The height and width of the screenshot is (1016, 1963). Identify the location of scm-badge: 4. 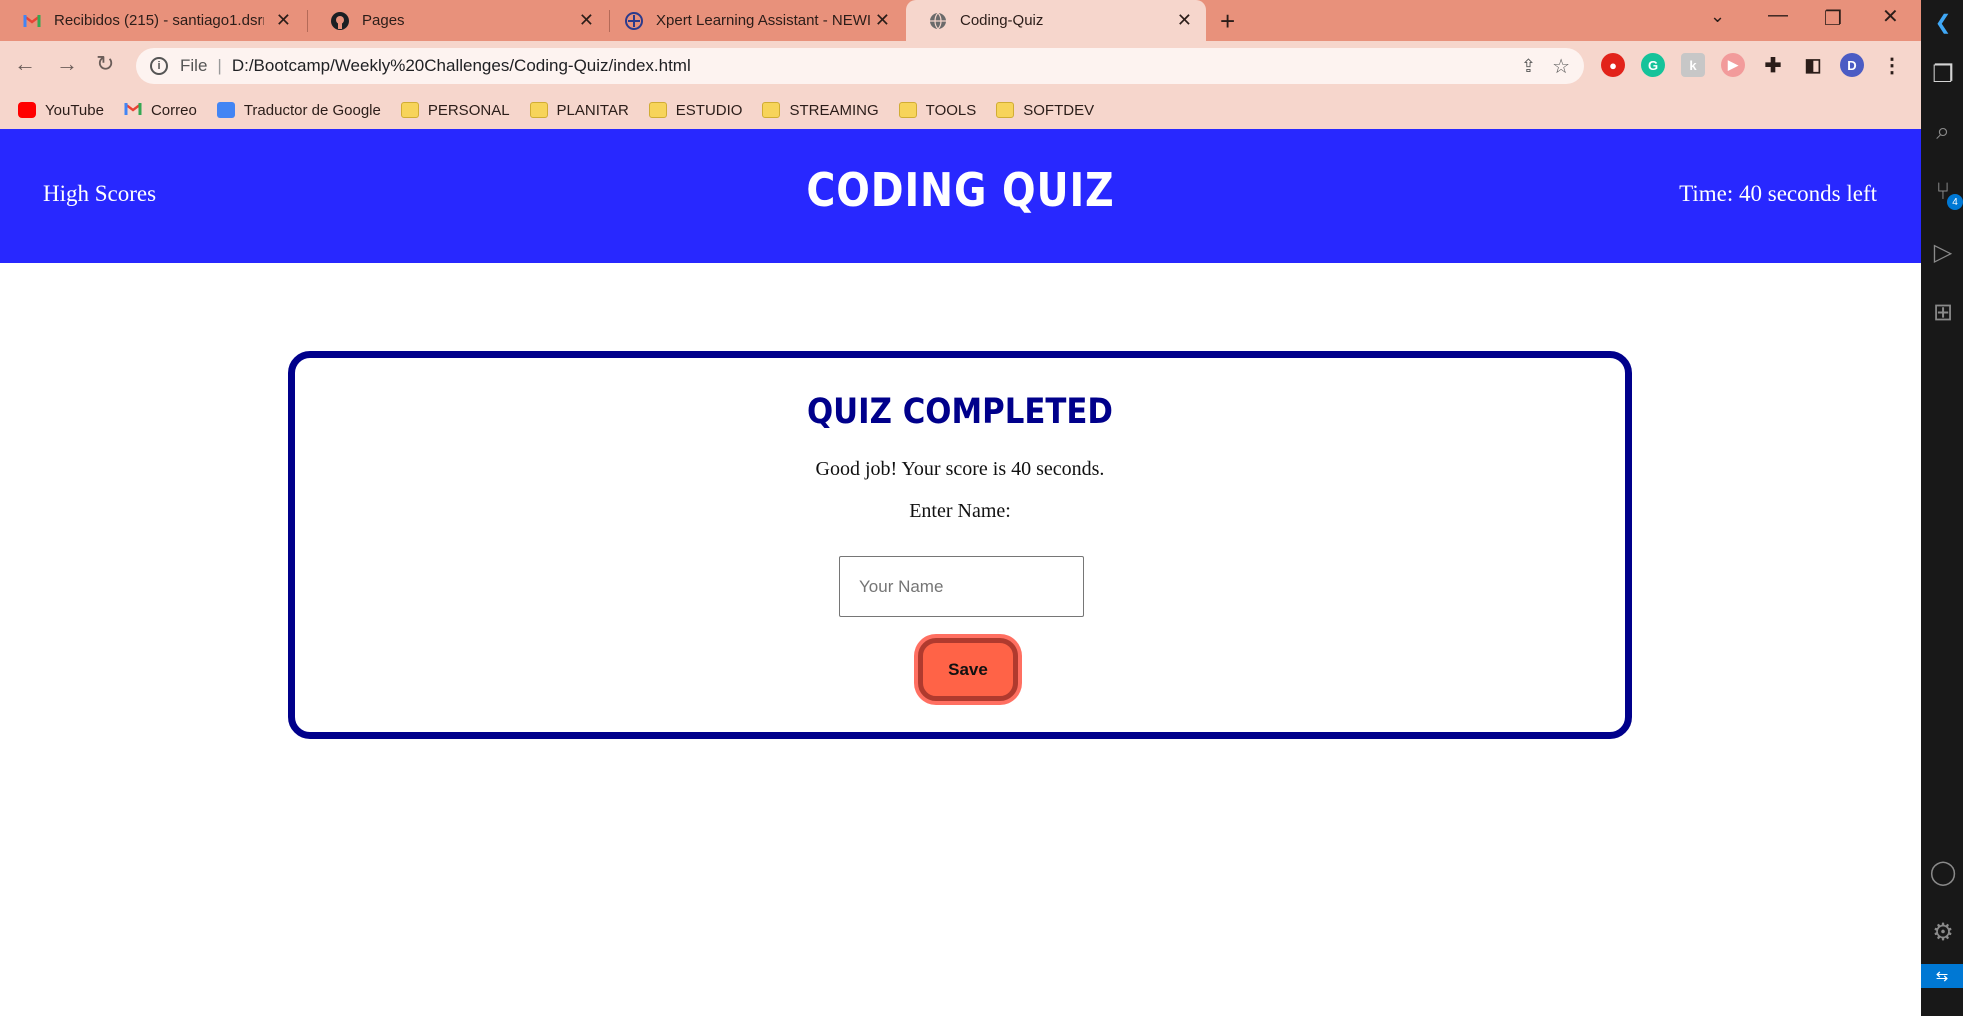
(1955, 202).